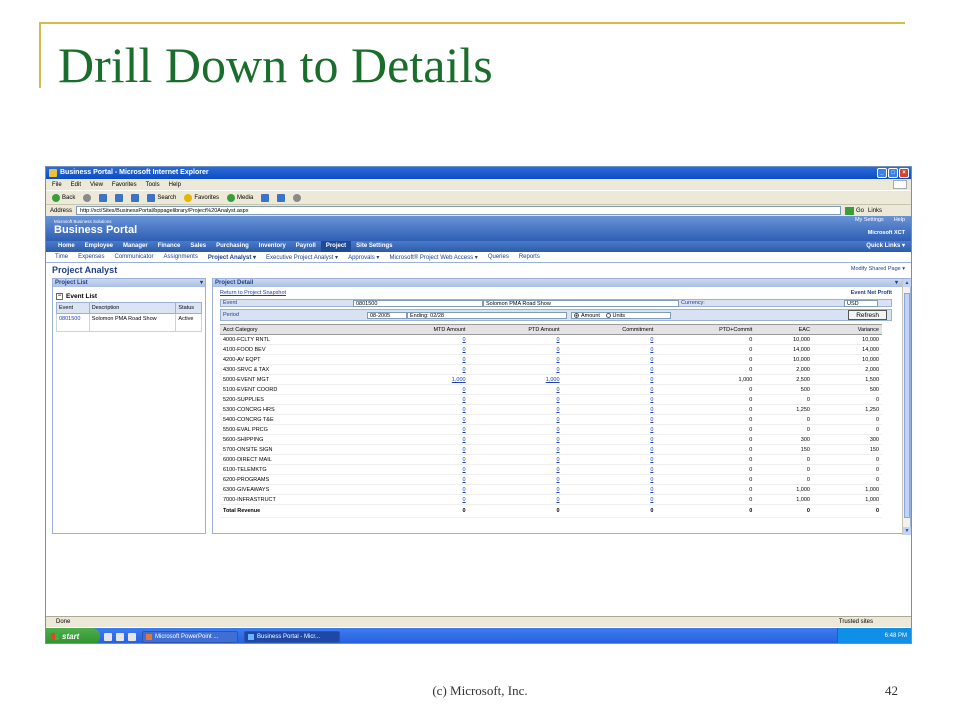 This screenshot has height=720, width=960. Describe the element at coordinates (232, 257) in the screenshot. I see `subnav-project-analyst: Project Analyst ▾` at that location.